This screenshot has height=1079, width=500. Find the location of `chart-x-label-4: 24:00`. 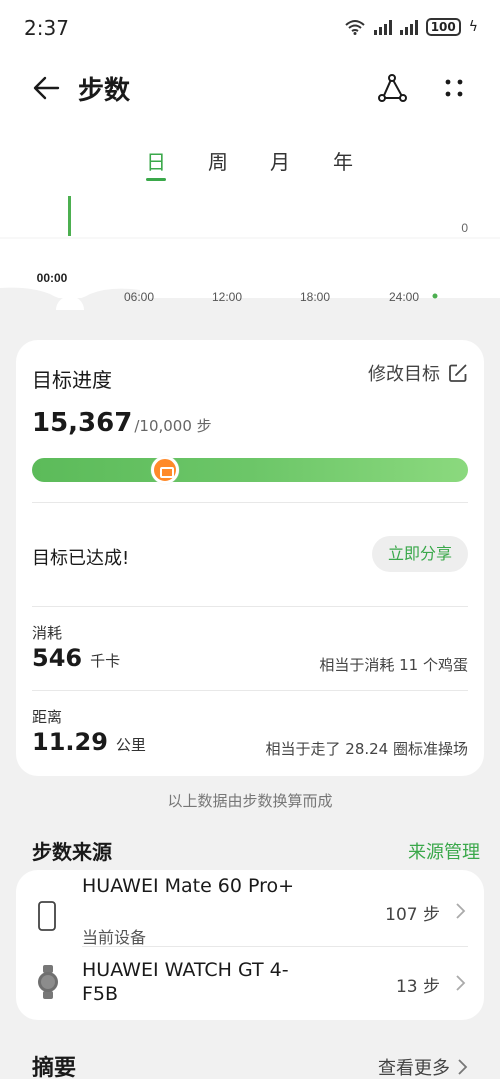

chart-x-label-4: 24:00 is located at coordinates (404, 297).